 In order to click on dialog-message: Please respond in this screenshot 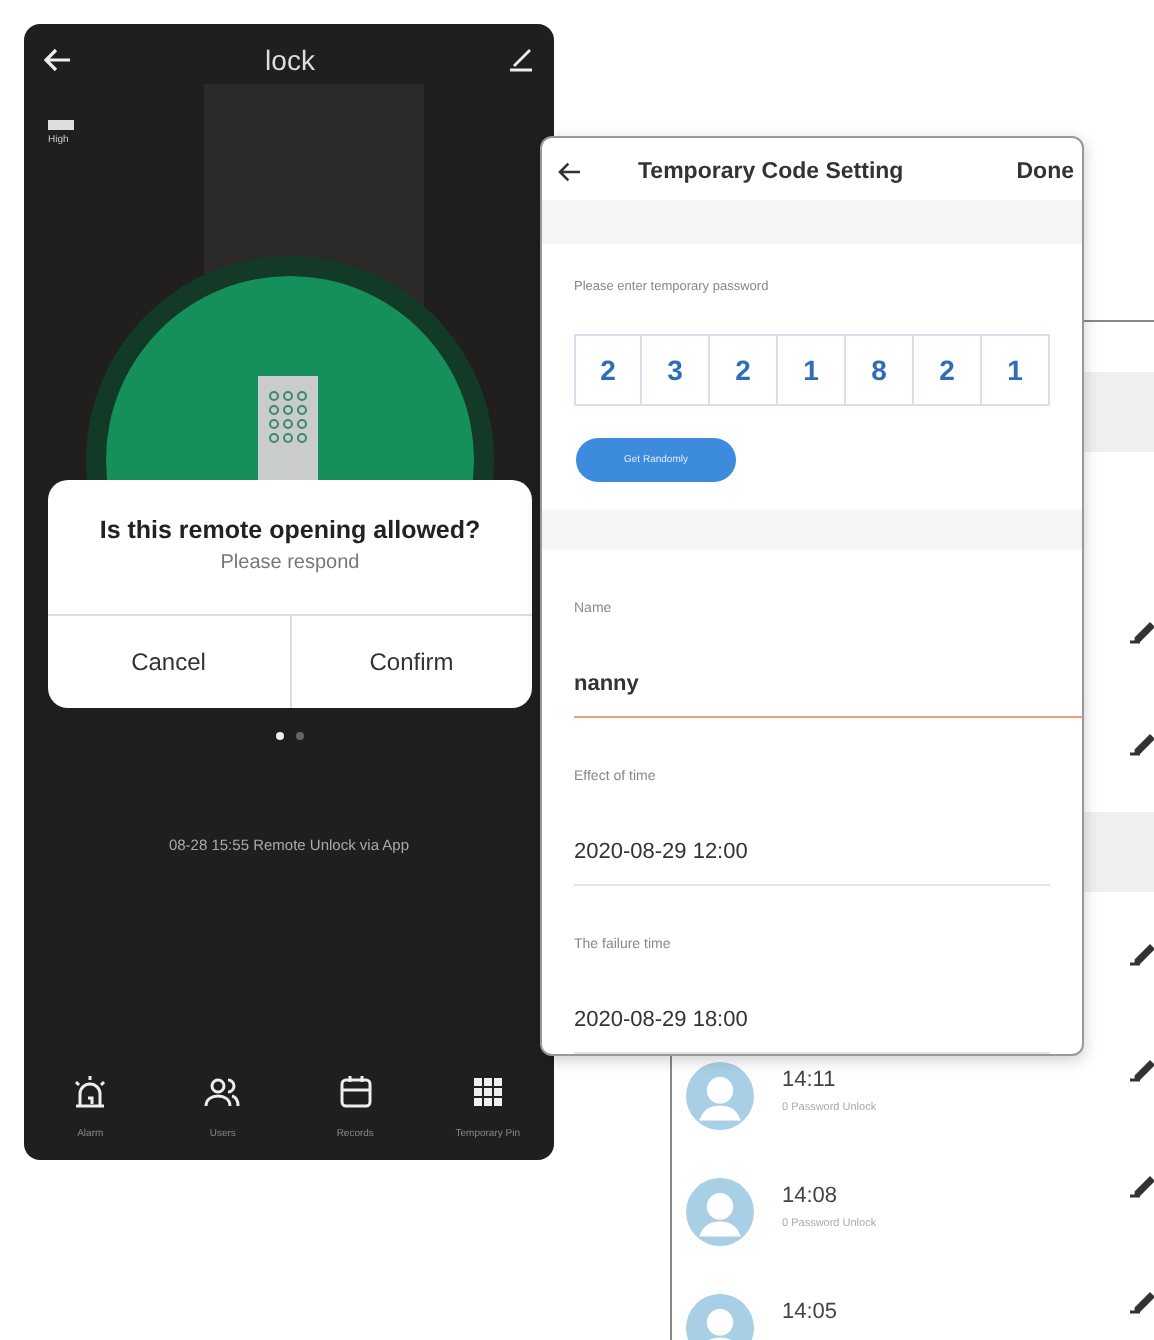, I will do `click(290, 563)`.